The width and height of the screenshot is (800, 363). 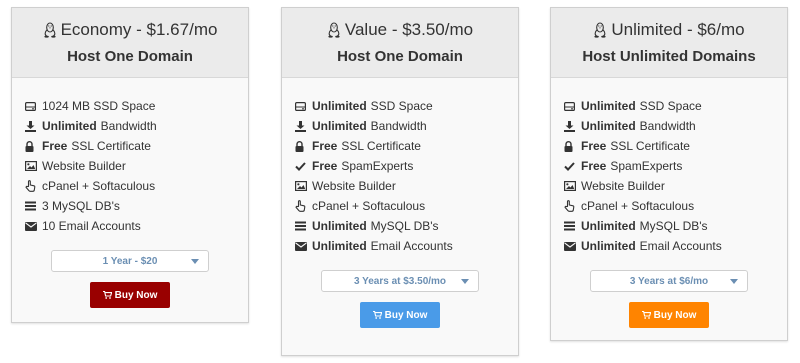 I want to click on billing-term-select: 1 Year - $20, so click(x=130, y=261).